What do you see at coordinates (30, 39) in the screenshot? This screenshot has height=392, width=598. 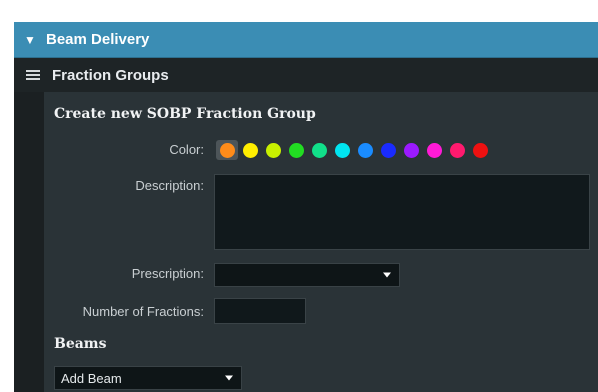 I see `triangle-down-icon: ▼` at bounding box center [30, 39].